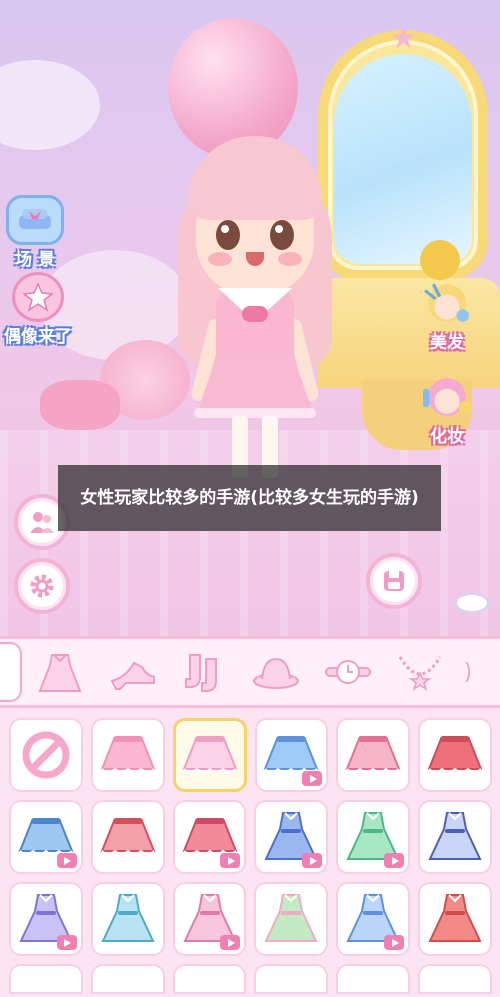  I want to click on none-item, so click(46, 755).